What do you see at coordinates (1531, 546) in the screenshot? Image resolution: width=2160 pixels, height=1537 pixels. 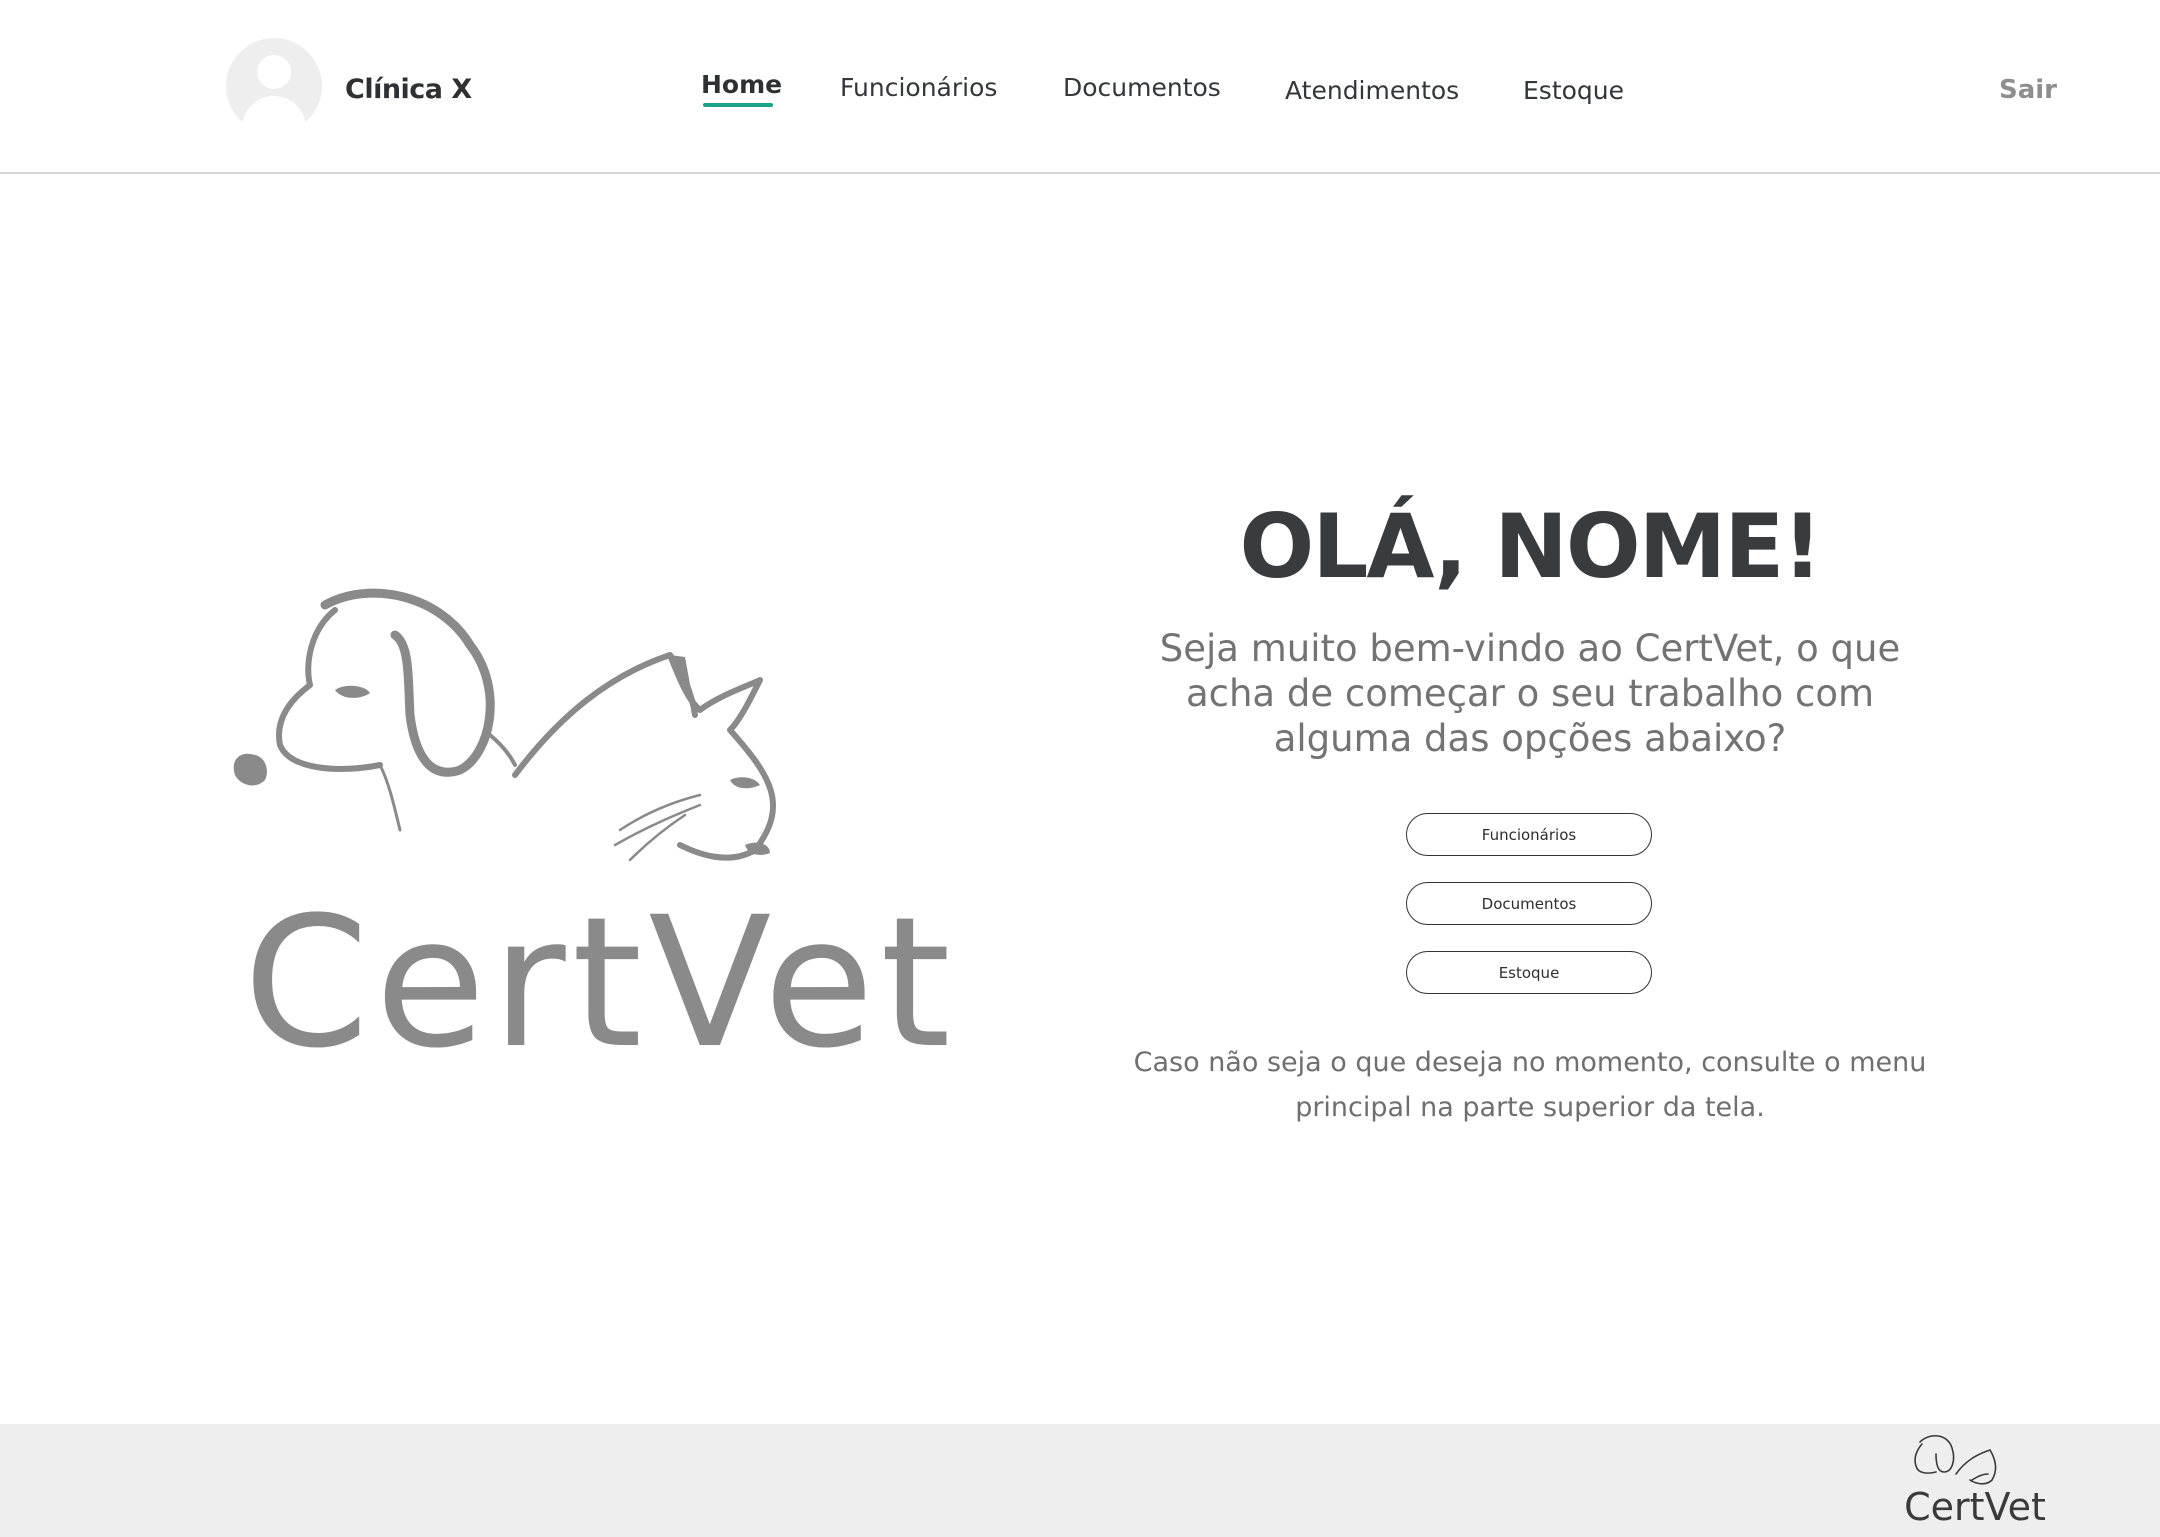 I see `greeting-title: OLÁ, NOME!` at bounding box center [1531, 546].